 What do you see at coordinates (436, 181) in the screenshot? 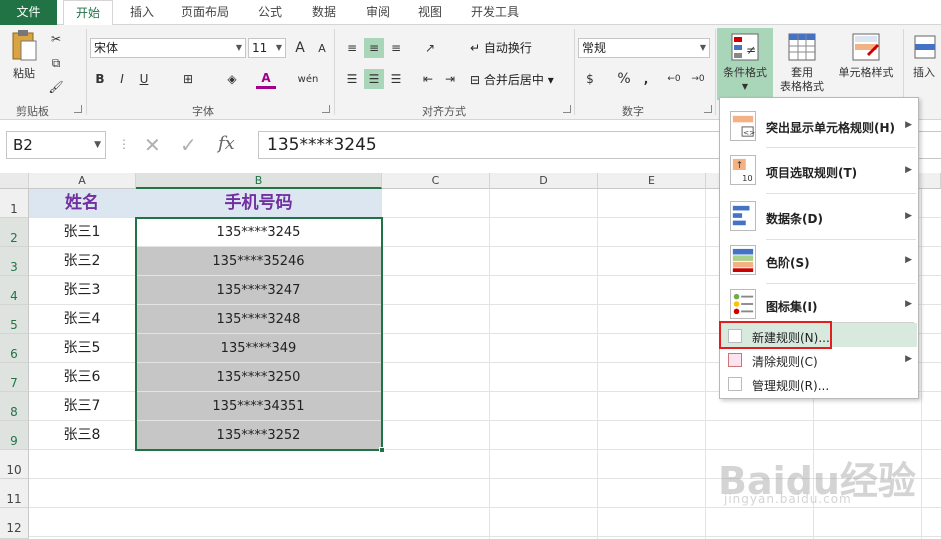
I see `column-header-c: C` at bounding box center [436, 181].